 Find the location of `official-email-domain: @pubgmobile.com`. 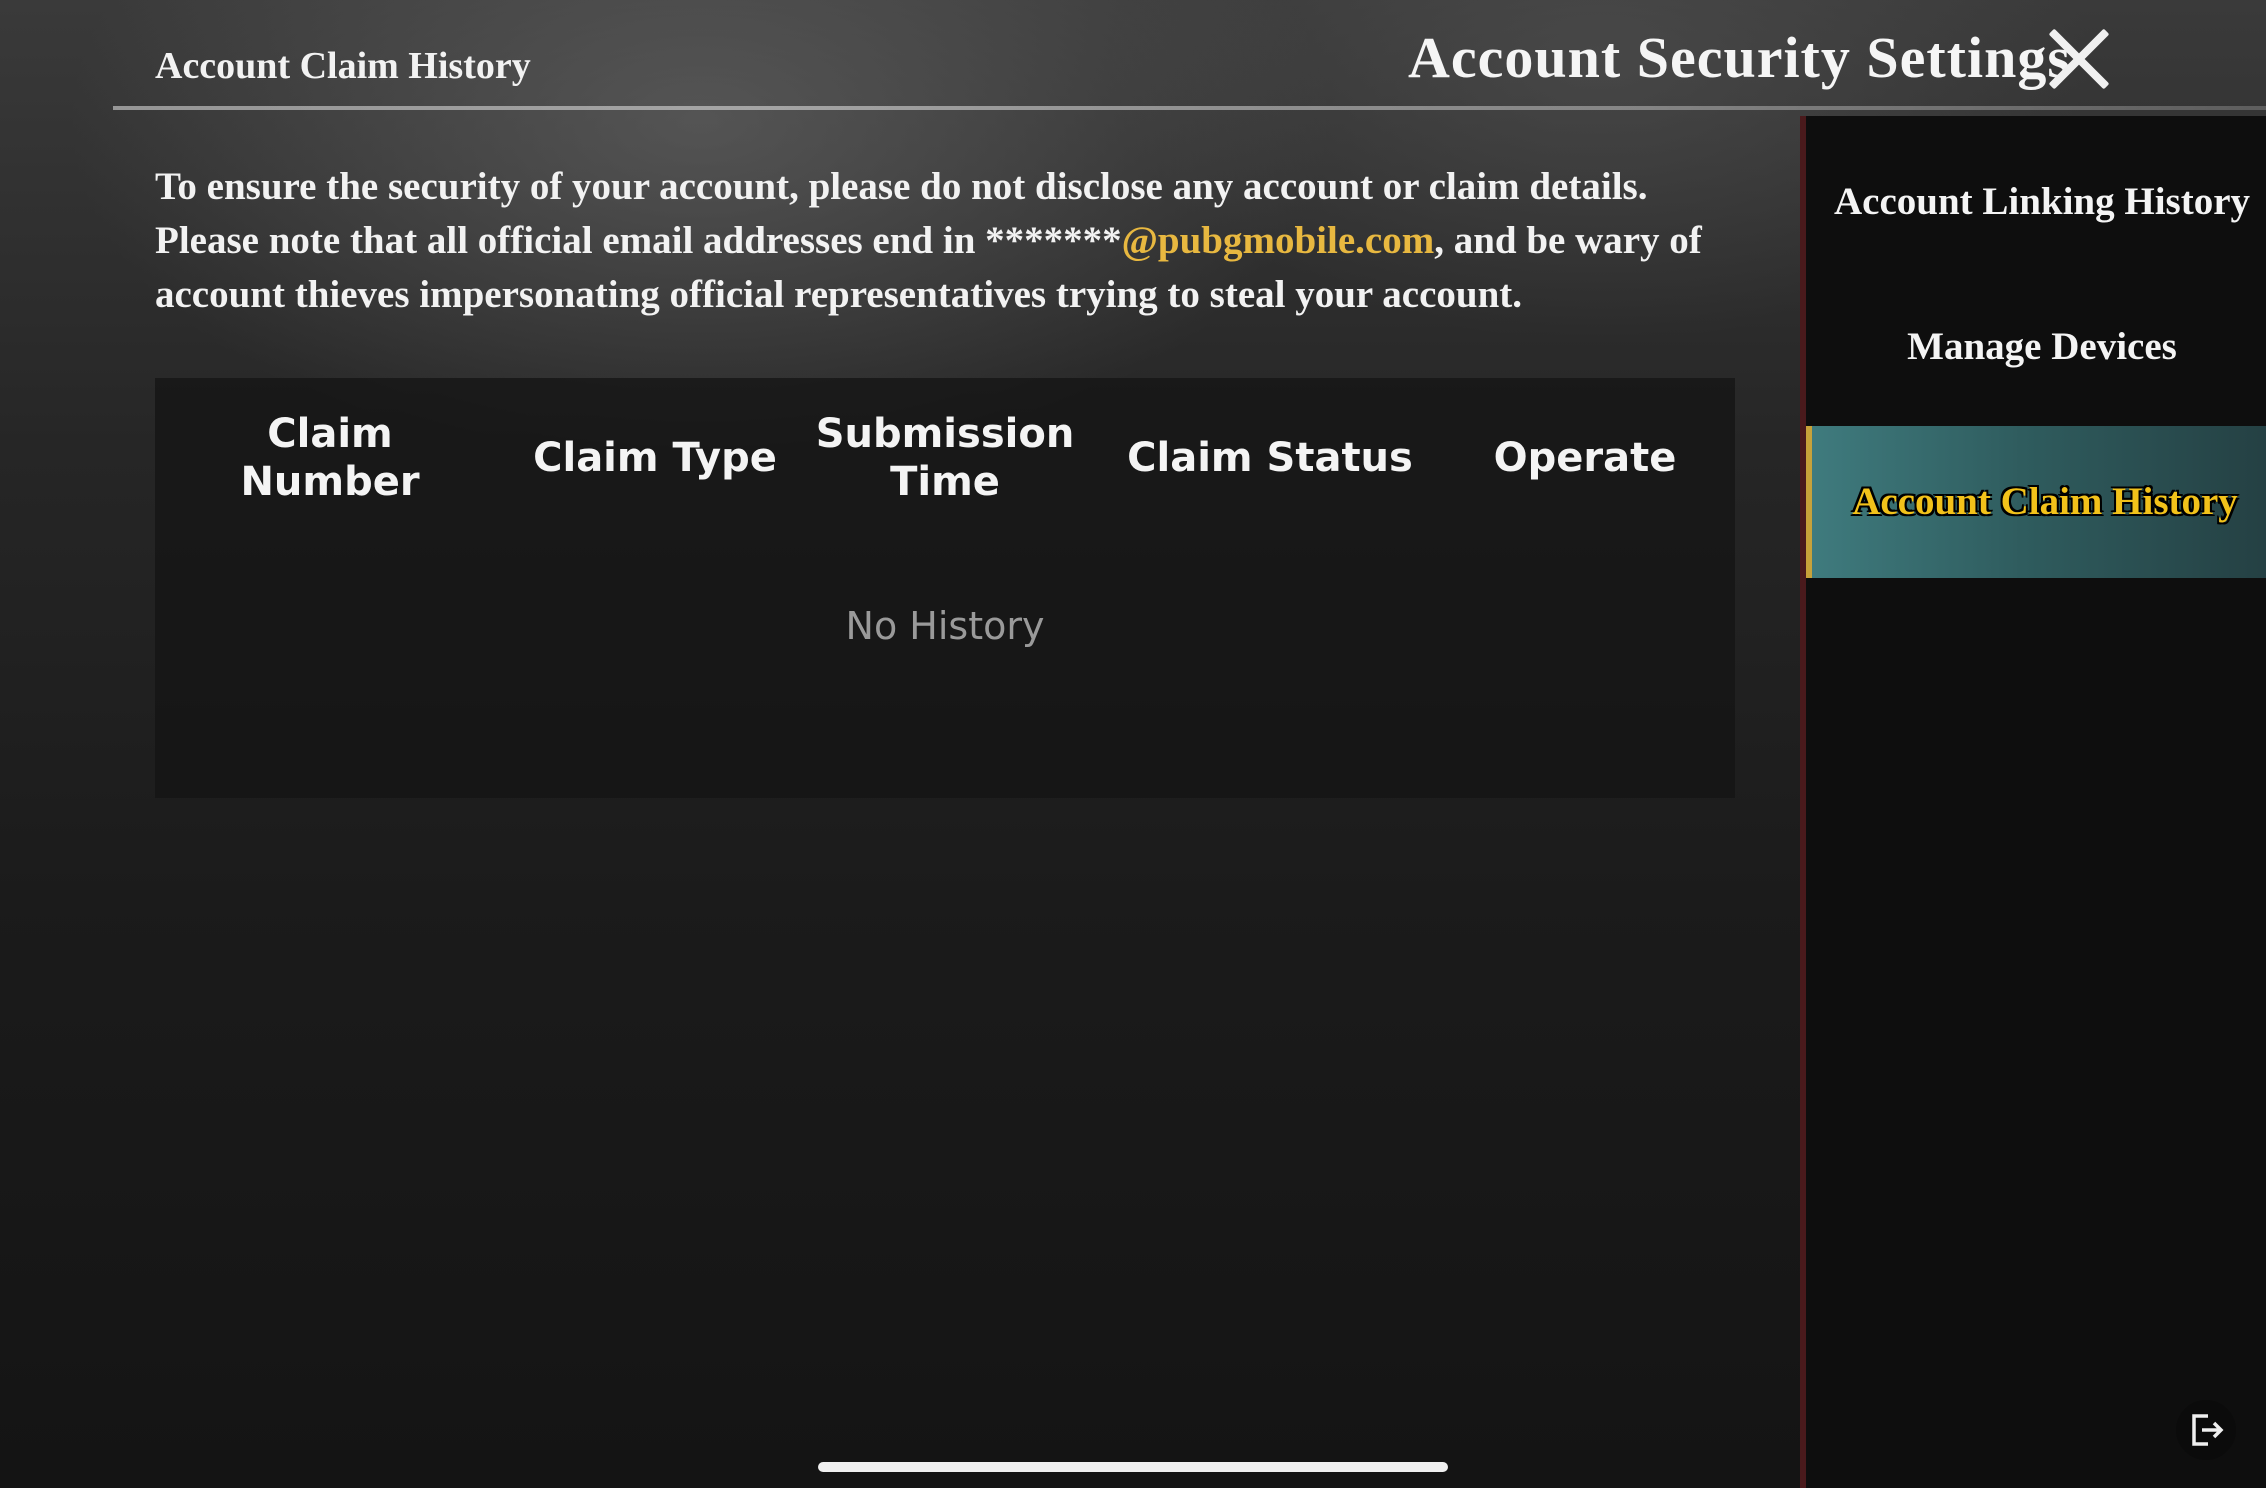

official-email-domain: @pubgmobile.com is located at coordinates (1278, 240).